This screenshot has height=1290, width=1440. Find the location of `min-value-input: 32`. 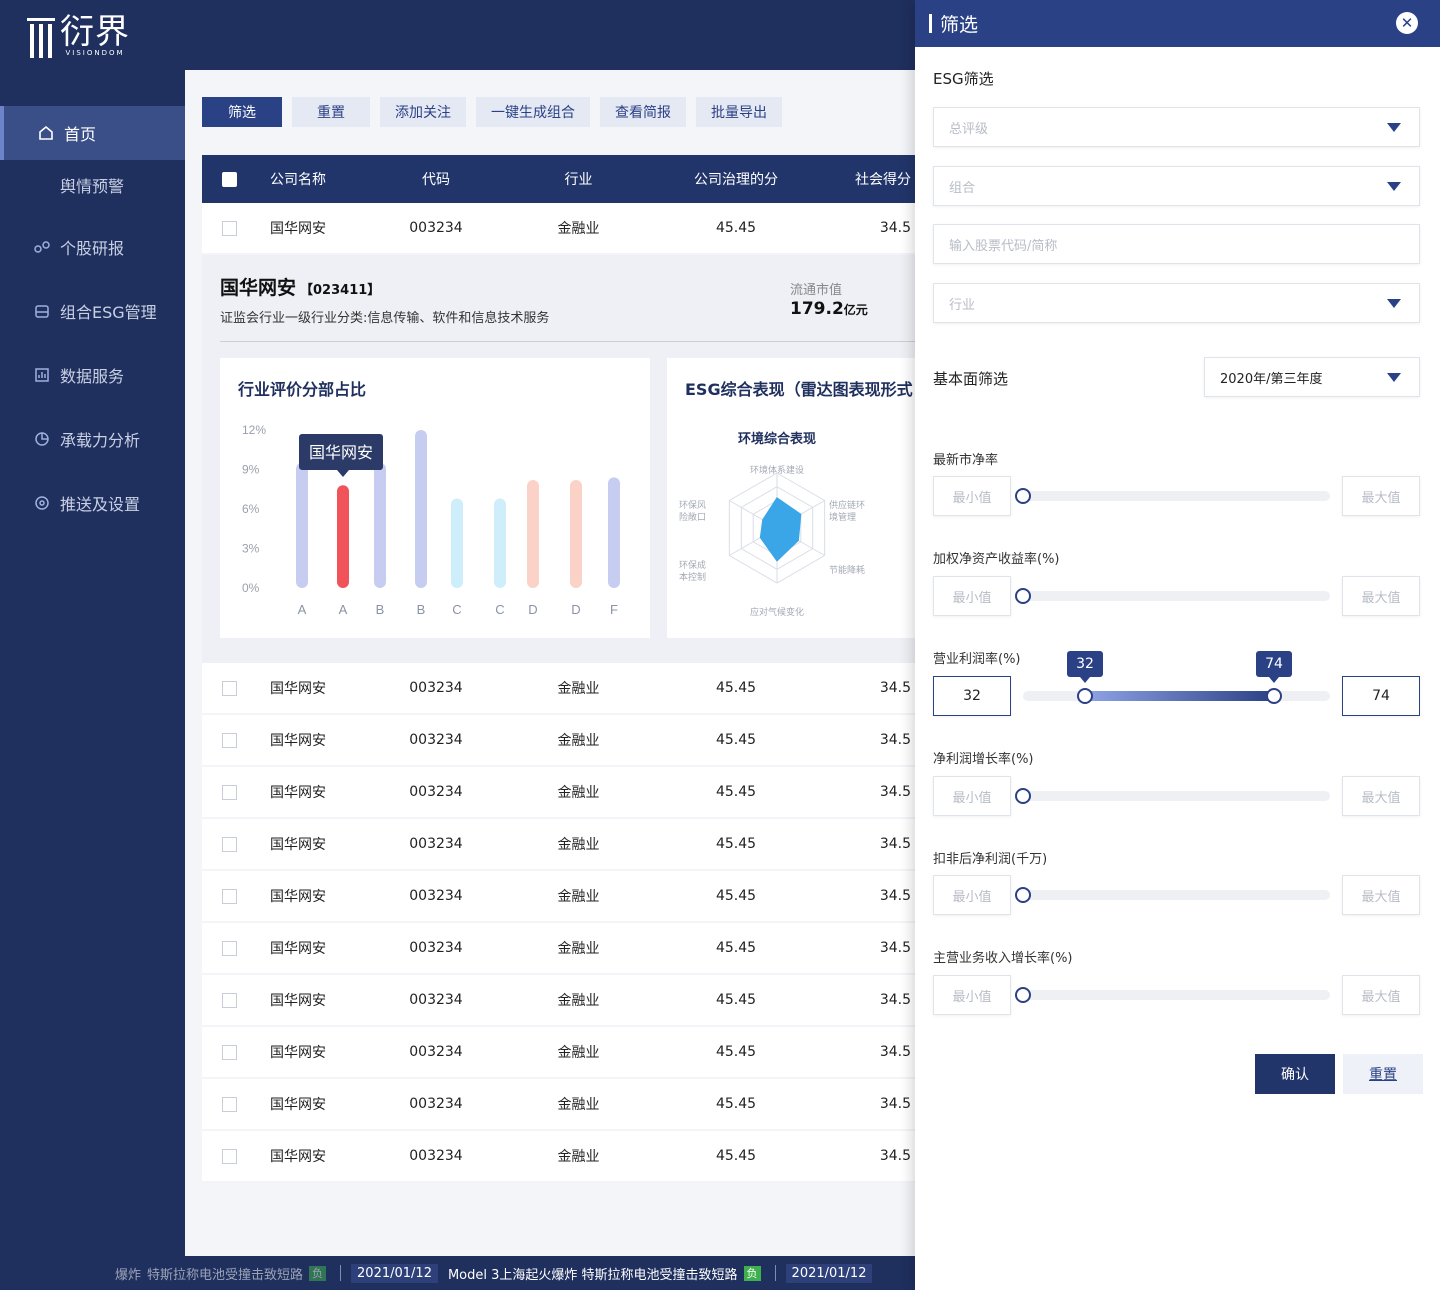

min-value-input: 32 is located at coordinates (972, 696).